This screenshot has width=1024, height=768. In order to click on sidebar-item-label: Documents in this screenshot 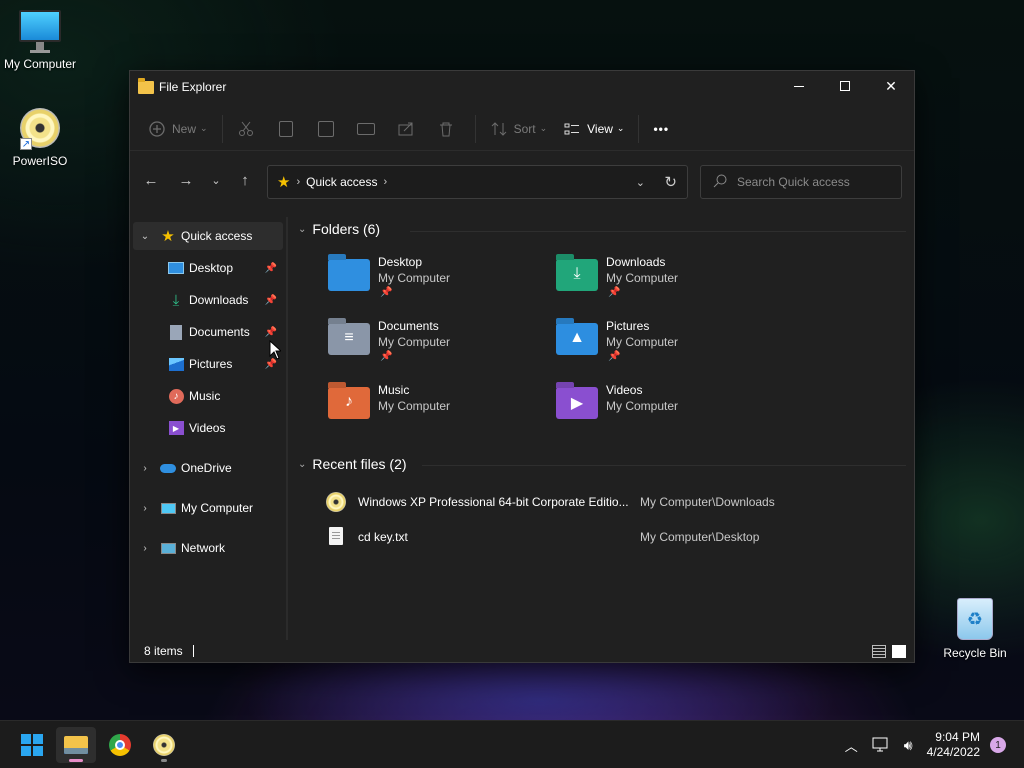, I will do `click(219, 332)`.